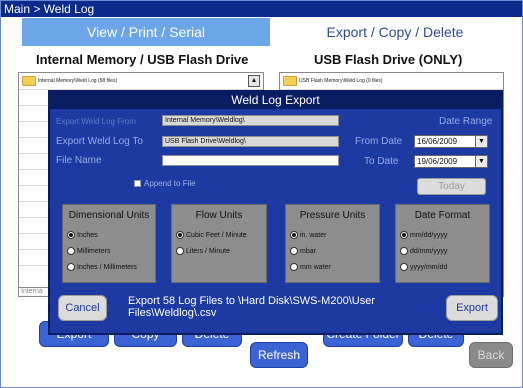 The image size is (523, 388). Describe the element at coordinates (466, 121) in the screenshot. I see `date-range-label: Date Range` at that location.